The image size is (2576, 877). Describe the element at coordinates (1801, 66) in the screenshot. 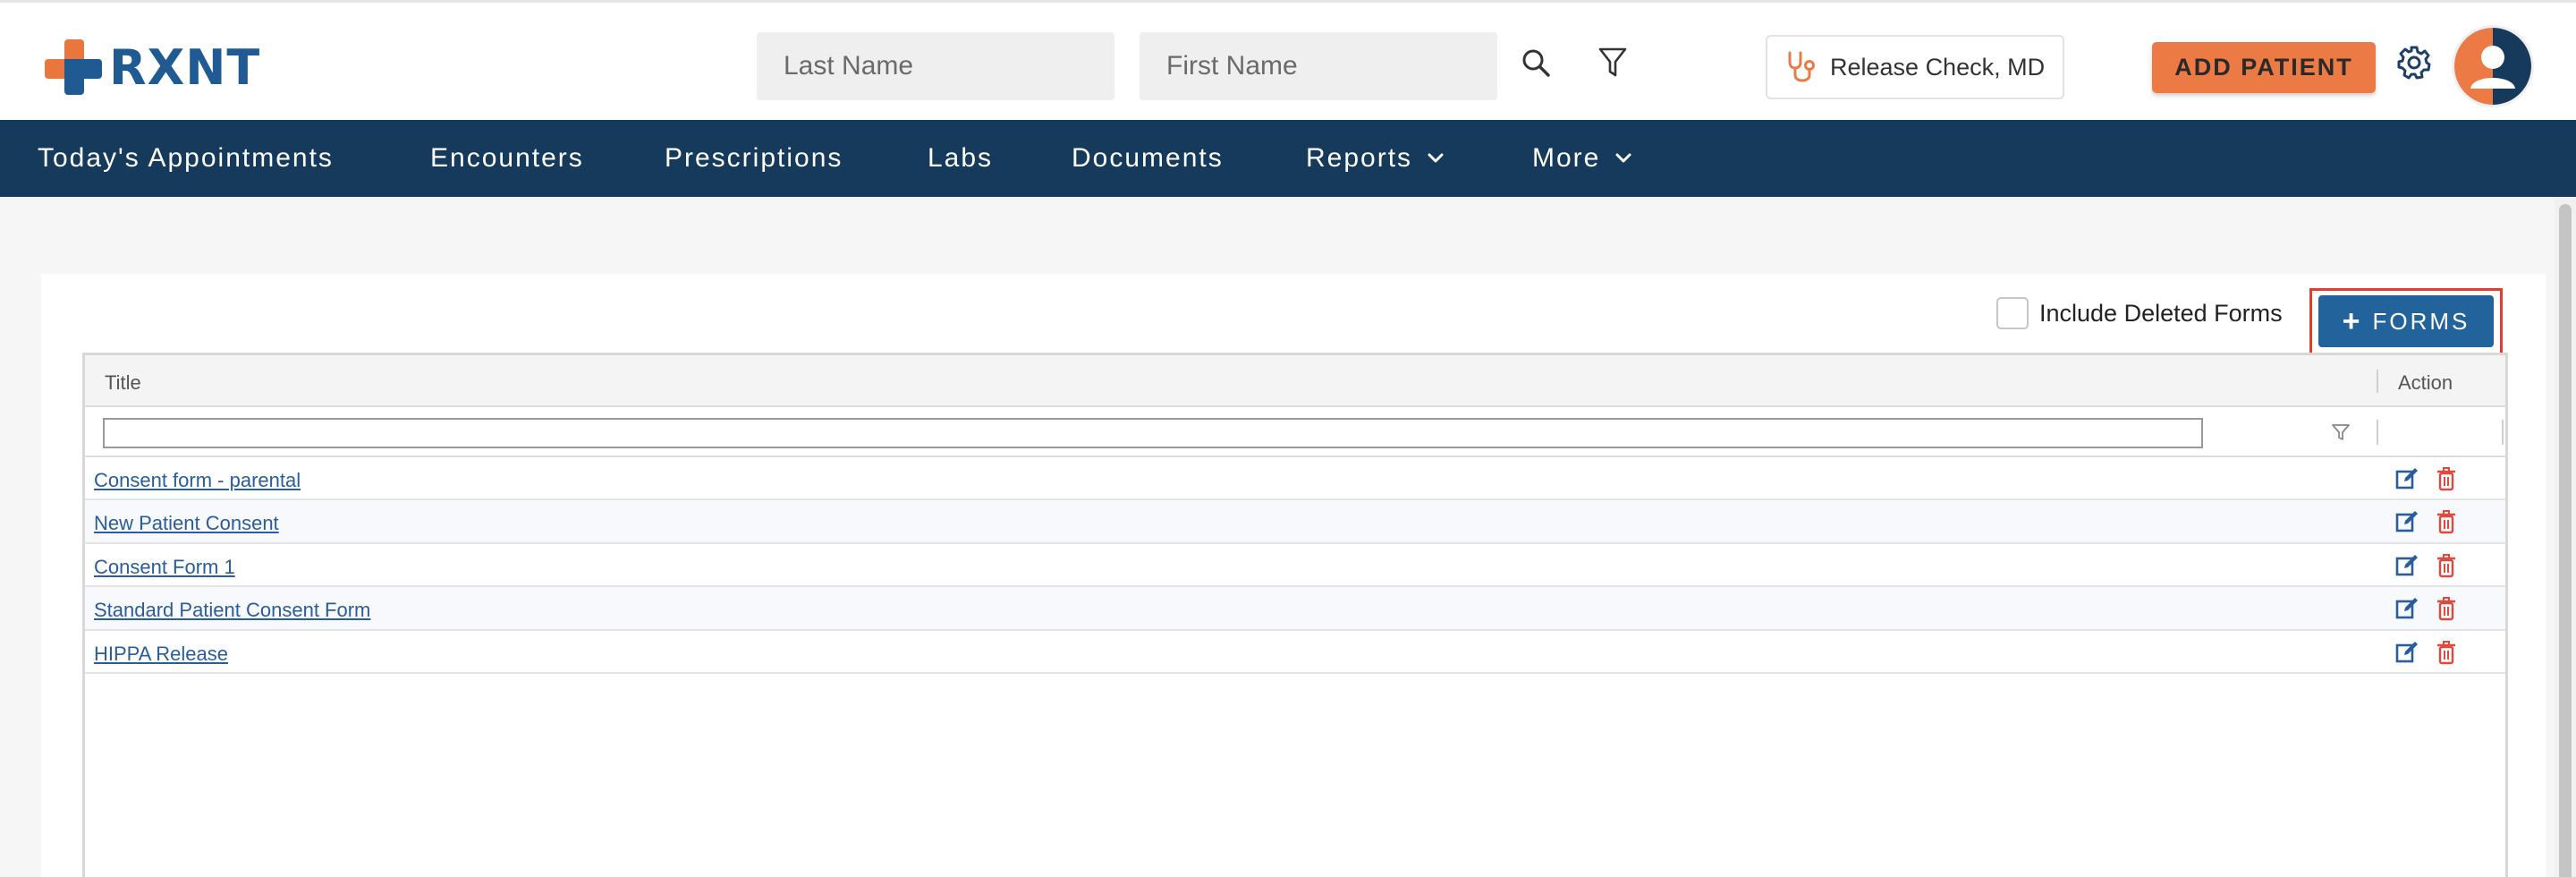

I see `stethoscope-icon` at that location.